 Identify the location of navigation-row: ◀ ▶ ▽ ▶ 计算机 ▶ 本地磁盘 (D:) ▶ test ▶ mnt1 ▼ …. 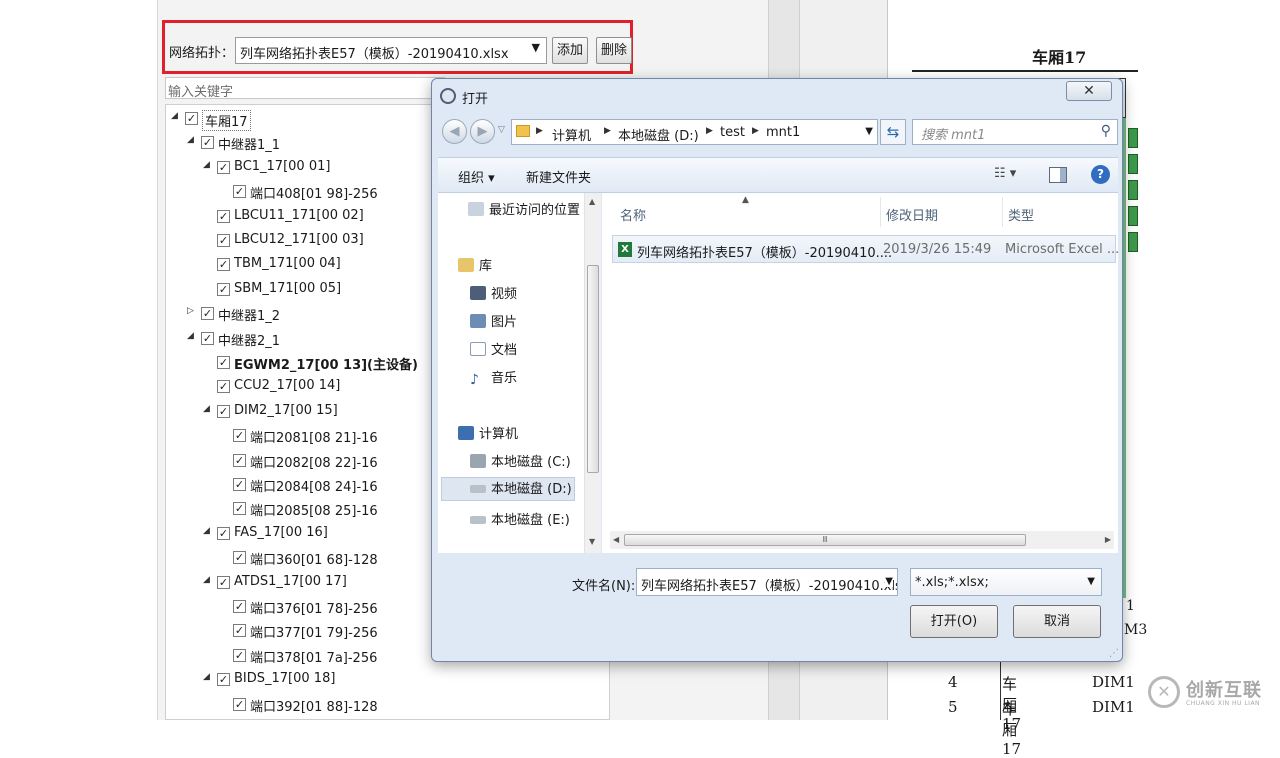
(777, 134).